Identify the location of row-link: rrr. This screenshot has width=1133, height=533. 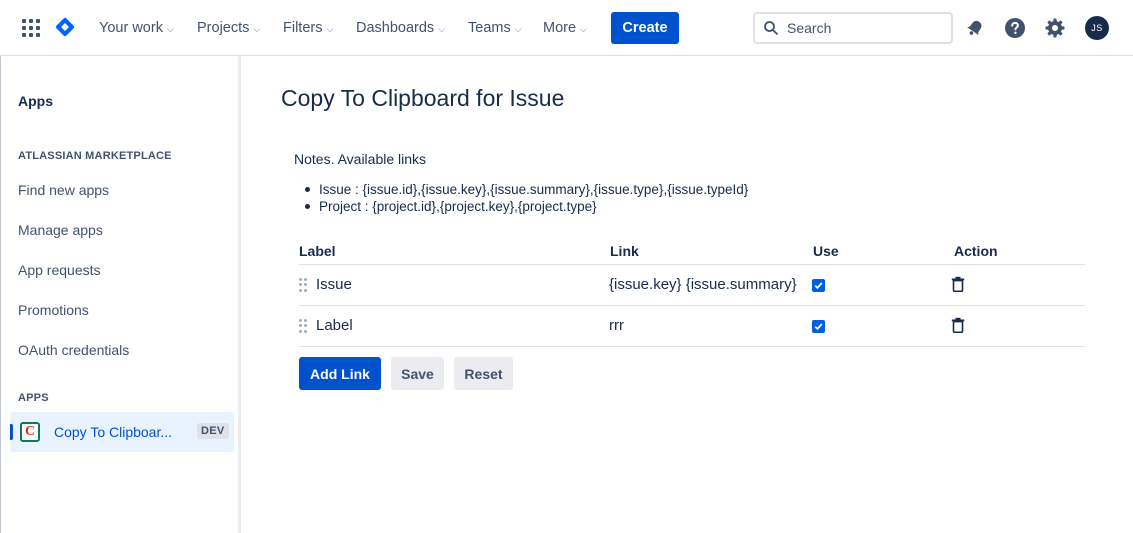
(706, 325).